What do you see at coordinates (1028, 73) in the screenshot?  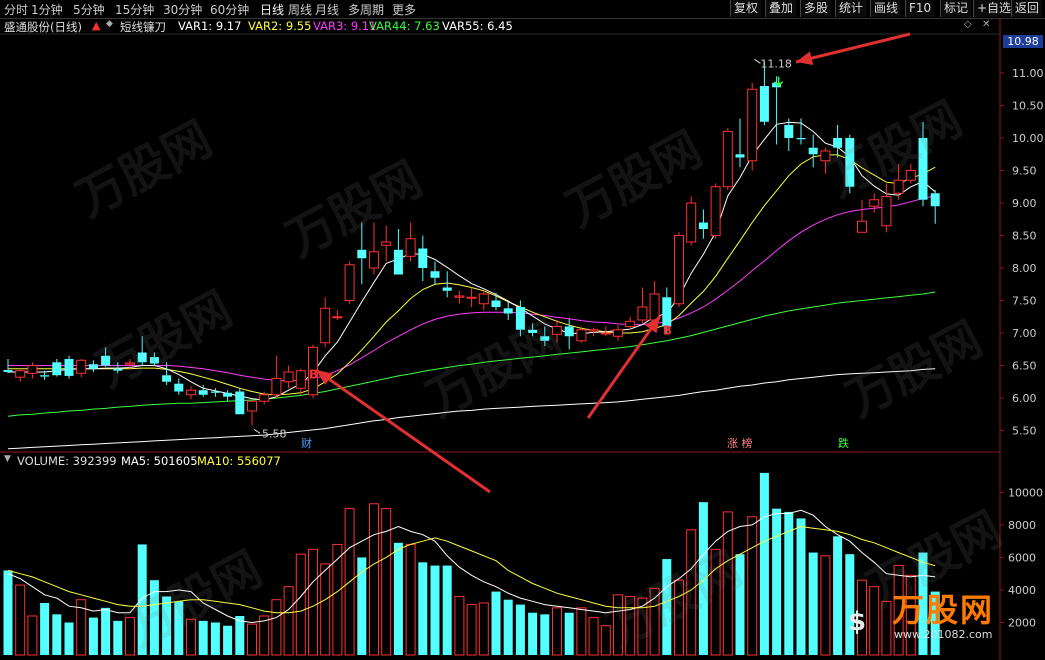 I see `price-tick-label: 11.00` at bounding box center [1028, 73].